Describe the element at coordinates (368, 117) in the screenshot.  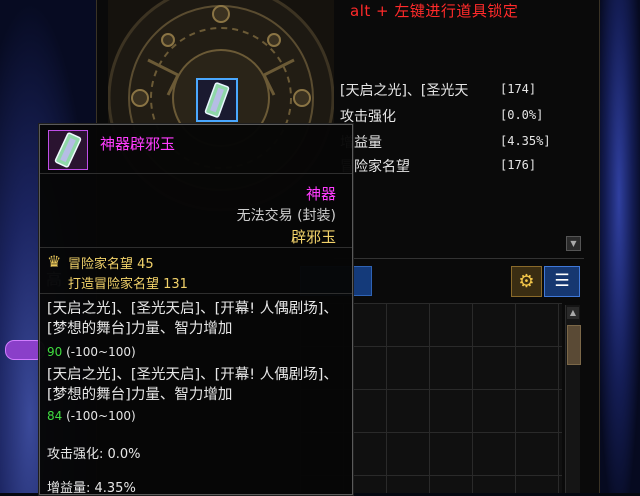
I see `stat-label: 攻击强化` at that location.